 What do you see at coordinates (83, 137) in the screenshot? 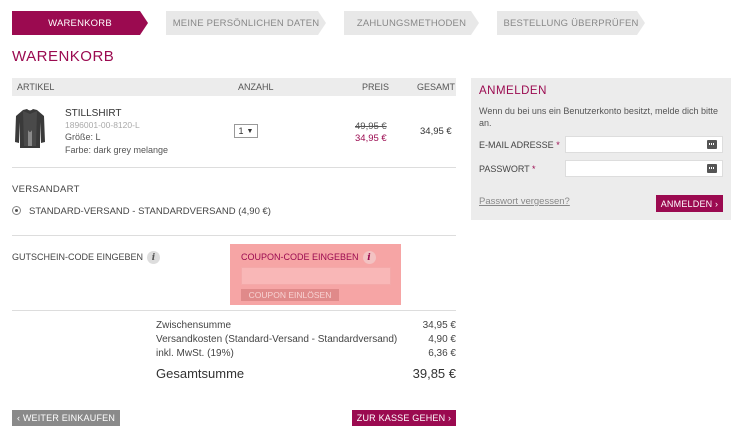
I see `item-size: Größe: L` at bounding box center [83, 137].